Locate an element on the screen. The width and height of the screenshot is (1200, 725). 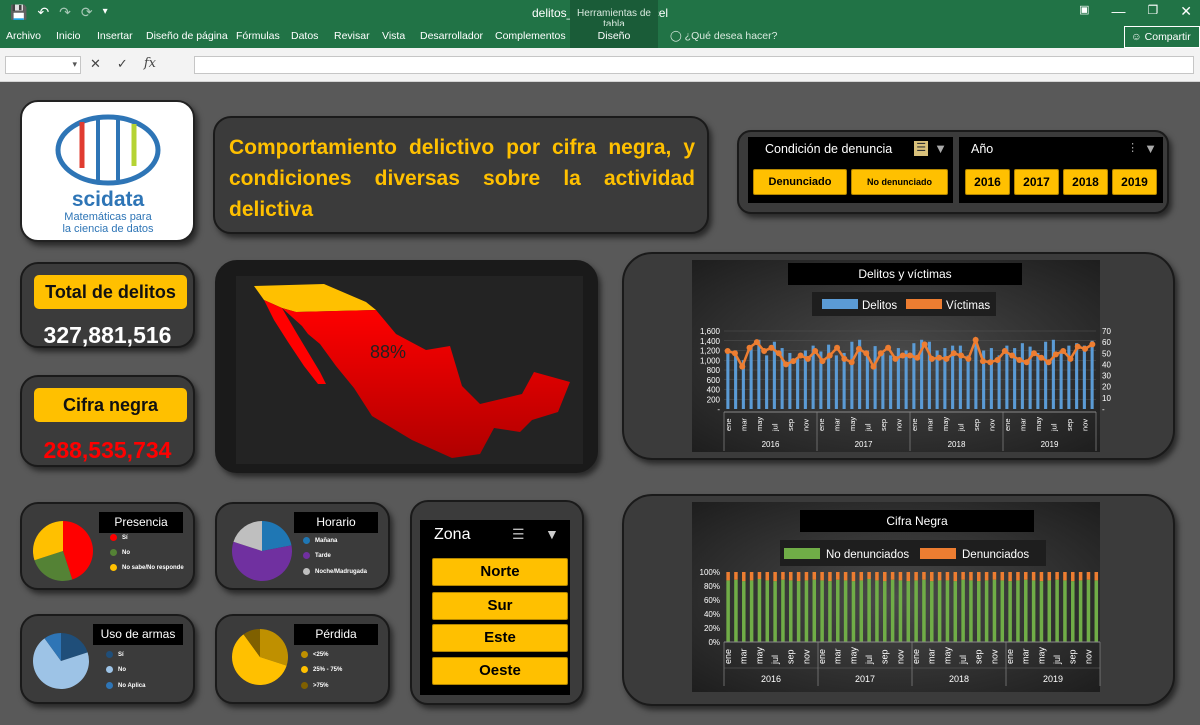
formula-input is located at coordinates (694, 65).